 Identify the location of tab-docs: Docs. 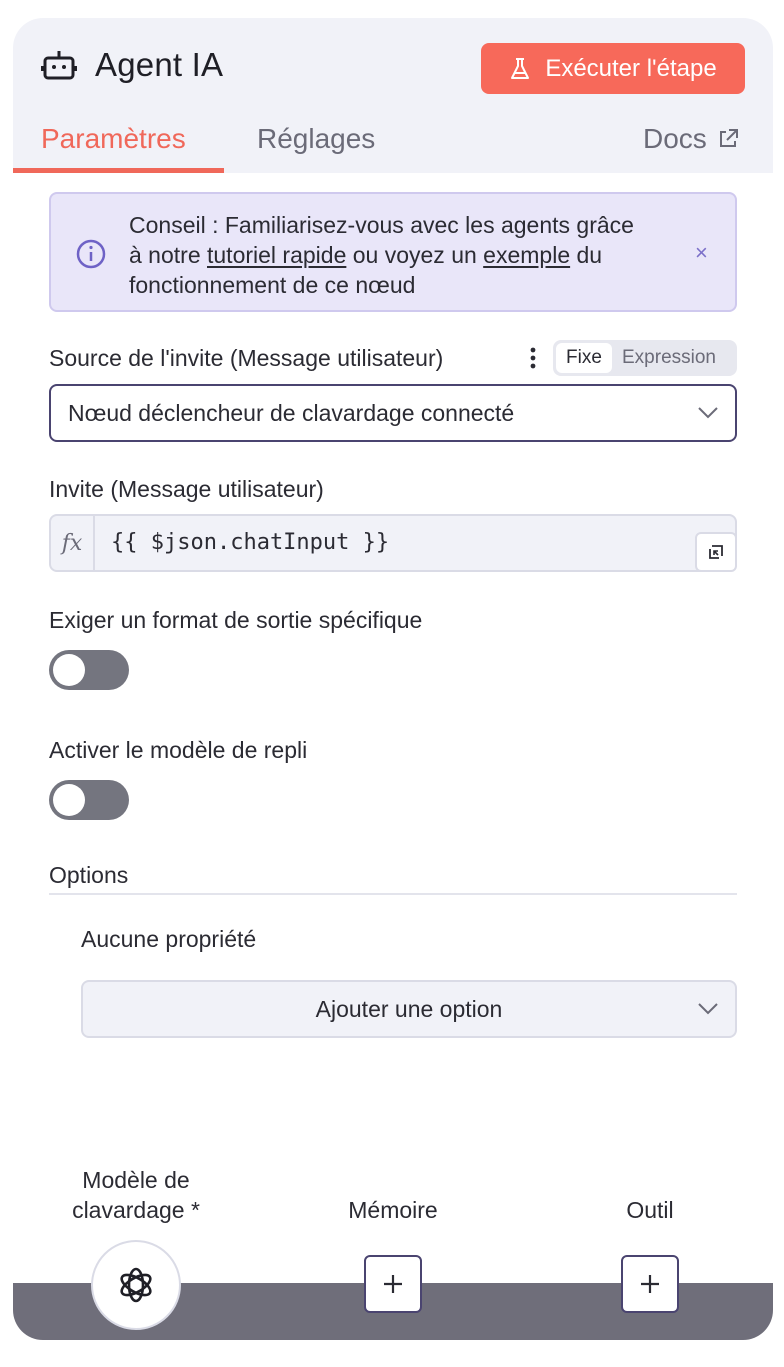
(691, 139).